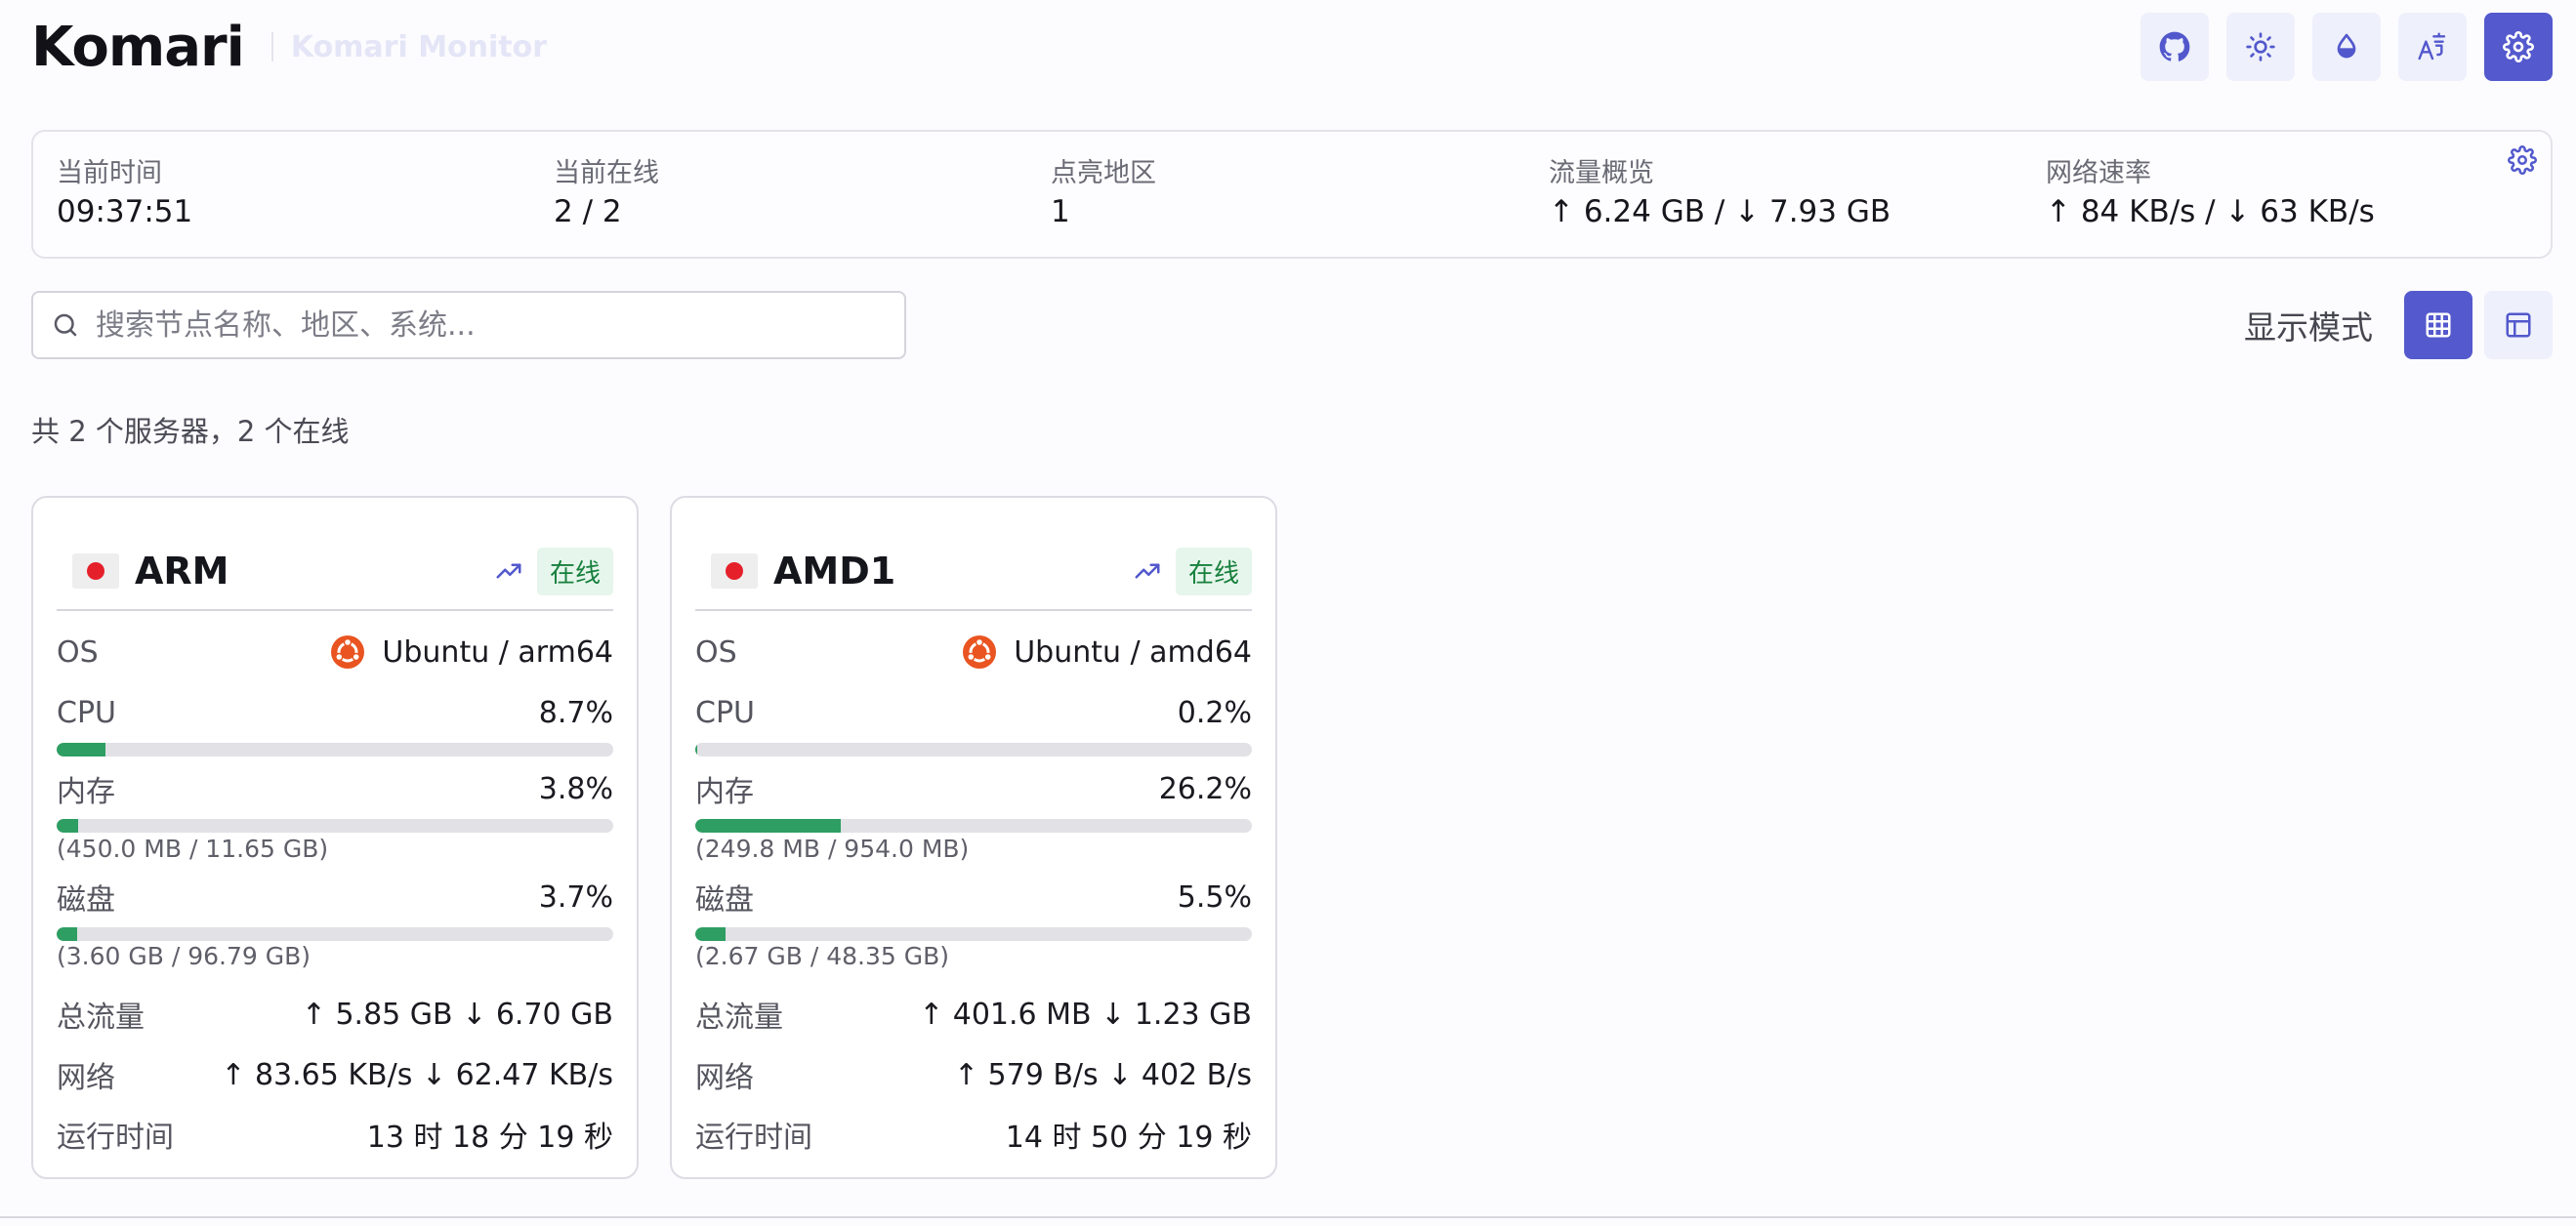  What do you see at coordinates (1060, 211) in the screenshot?
I see `stat-value: 1` at bounding box center [1060, 211].